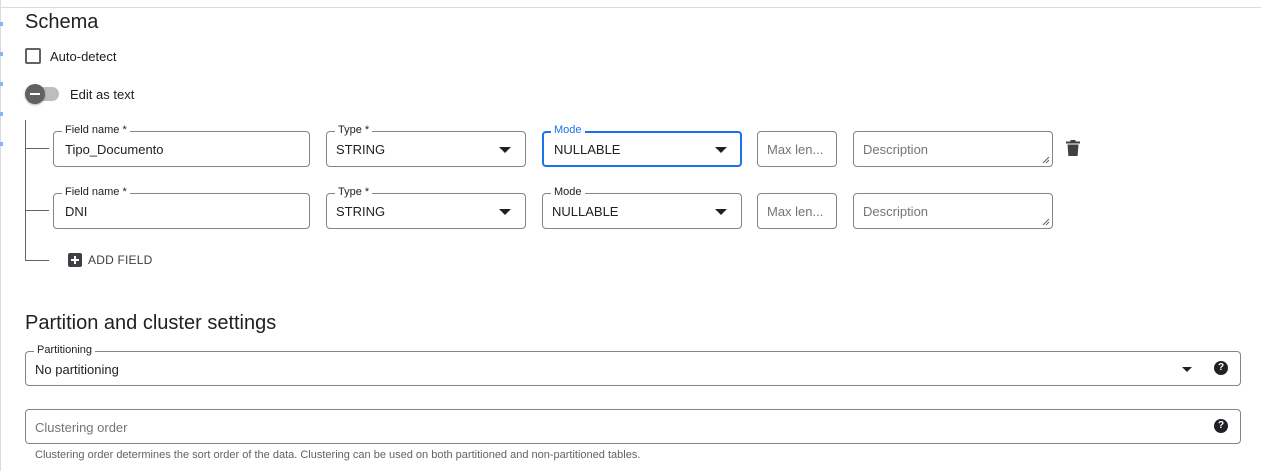 The image size is (1261, 471). Describe the element at coordinates (151, 323) in the screenshot. I see `partition-title: Partition and cluster settings` at that location.